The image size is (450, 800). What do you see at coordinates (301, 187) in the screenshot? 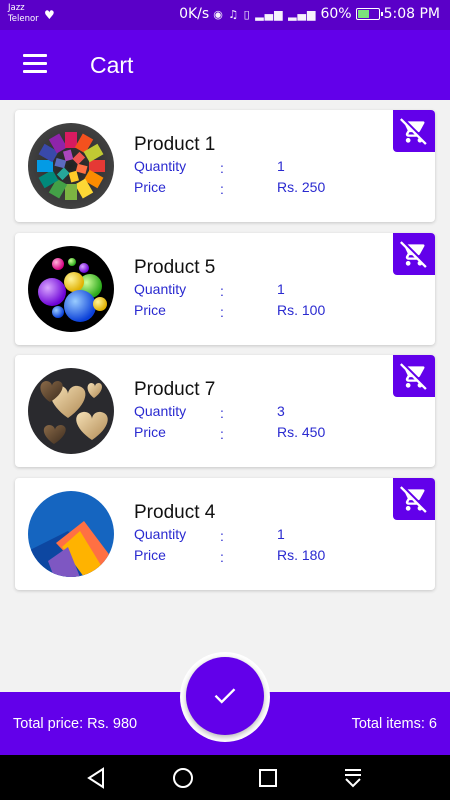
I see `price-value: Rs. 250` at bounding box center [301, 187].